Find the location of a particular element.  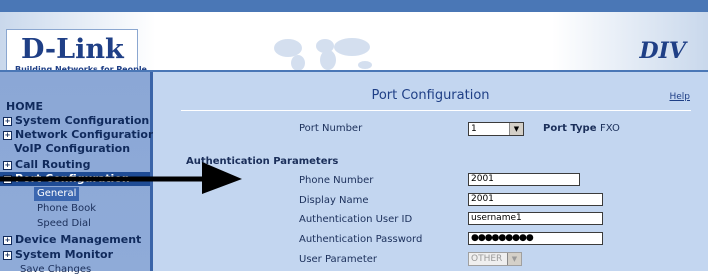

menu-label: Device Management is located at coordinates (78, 239).